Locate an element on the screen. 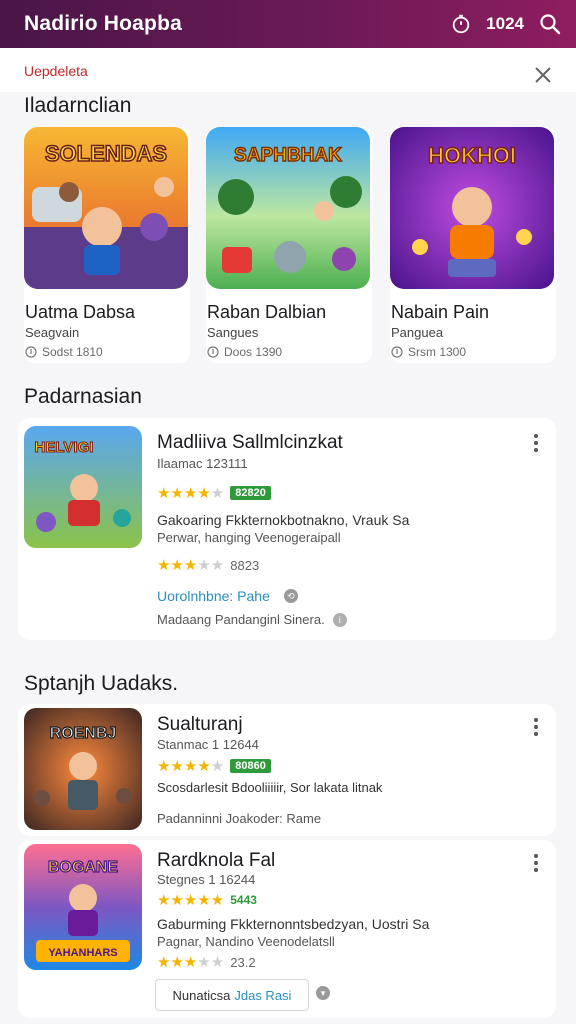  link-row: Uorolnhbne: Pahe ⟲ is located at coordinates (227, 596).